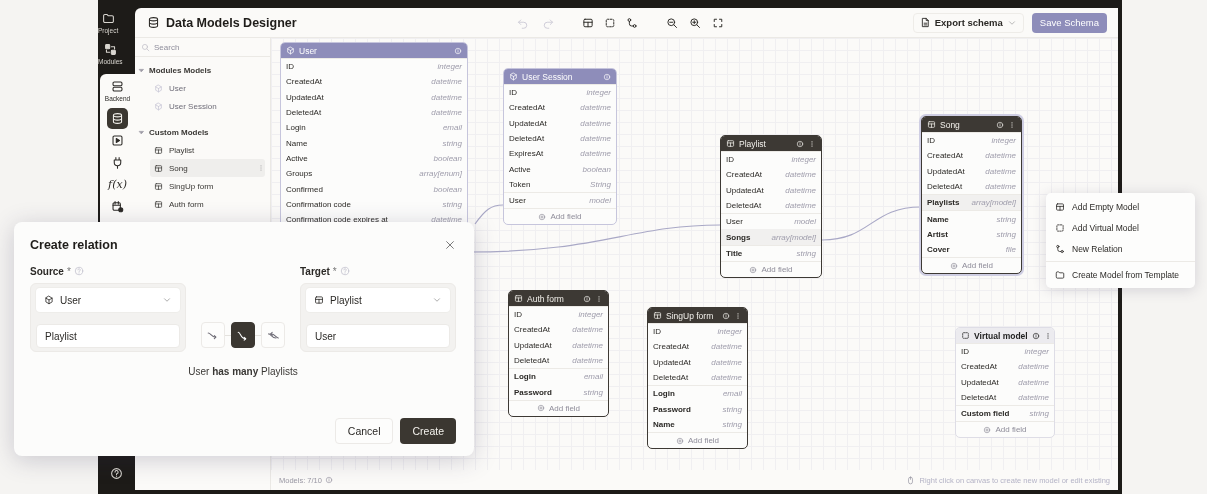  I want to click on model-header: User, so click(374, 50).